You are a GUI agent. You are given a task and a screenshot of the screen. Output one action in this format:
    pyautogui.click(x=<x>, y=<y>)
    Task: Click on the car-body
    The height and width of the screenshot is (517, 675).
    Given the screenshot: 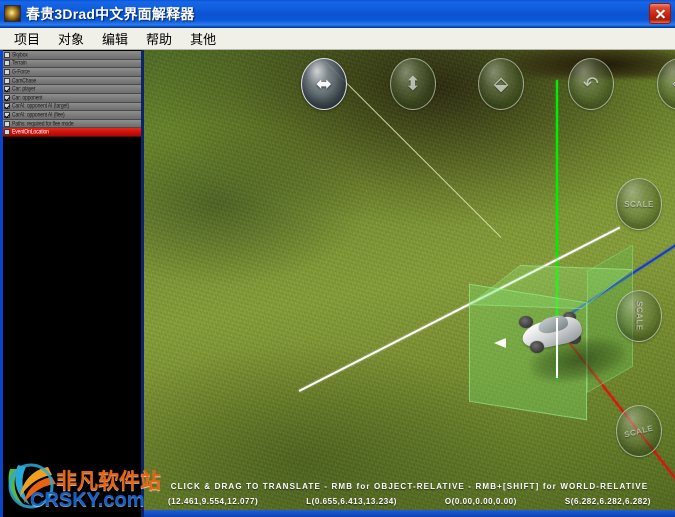 What is the action you would take?
    pyautogui.click(x=552, y=333)
    